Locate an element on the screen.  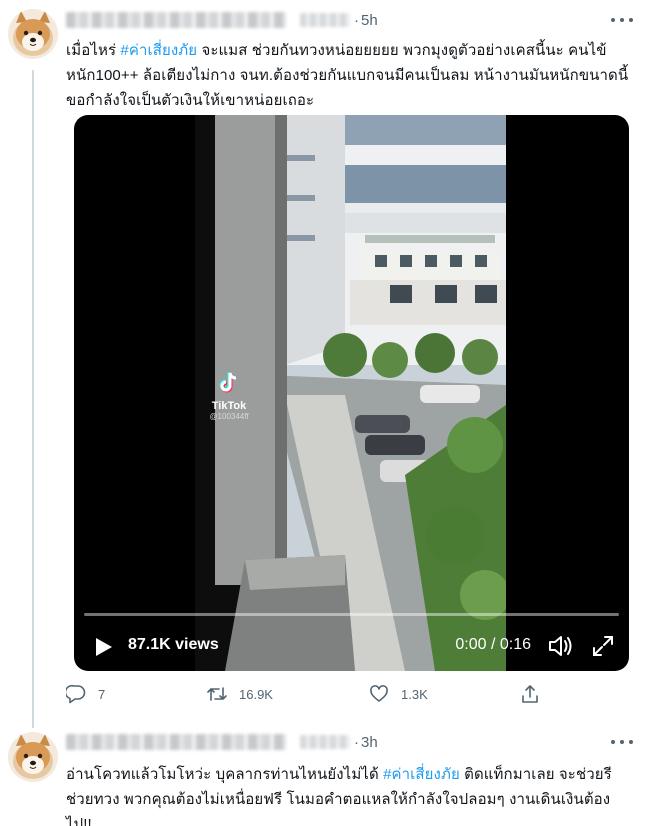
tweet-actions: 7 16.9K 1.3K is located at coordinates (316, 696).